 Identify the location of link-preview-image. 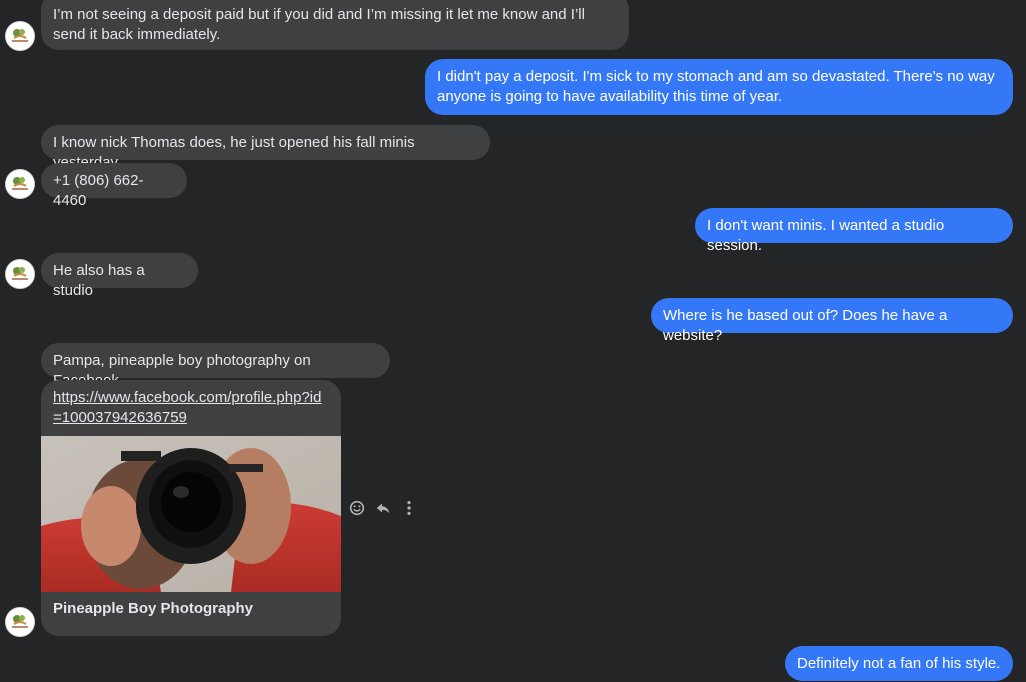
(191, 514).